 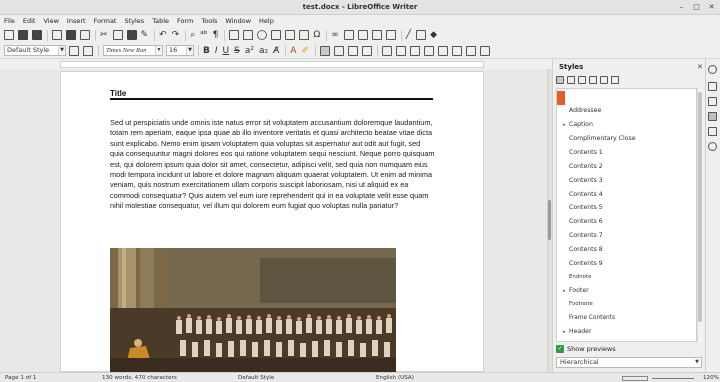 What do you see at coordinates (131, 35) in the screenshot?
I see `paste-icon` at bounding box center [131, 35].